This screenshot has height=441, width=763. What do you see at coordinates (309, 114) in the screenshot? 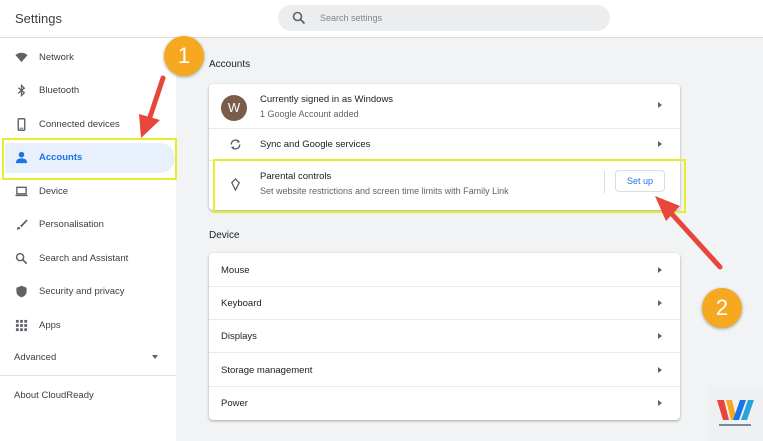
I see `signed-in-subtitle: 1 Google Account added` at bounding box center [309, 114].